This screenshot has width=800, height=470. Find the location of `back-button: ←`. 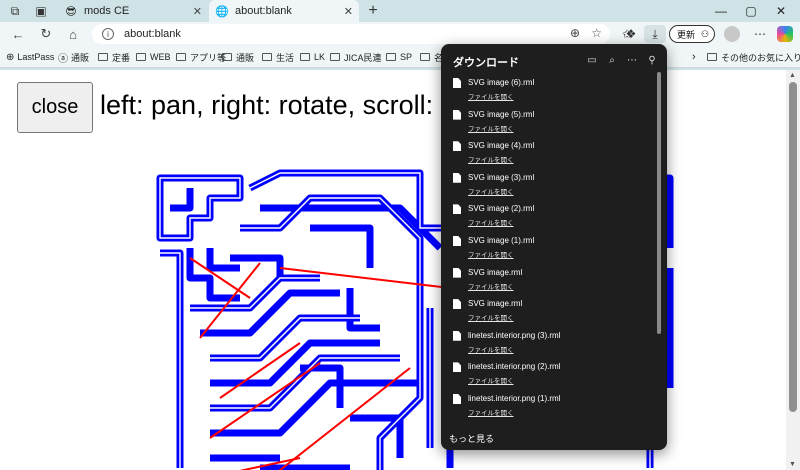

back-button: ← is located at coordinates (18, 34).